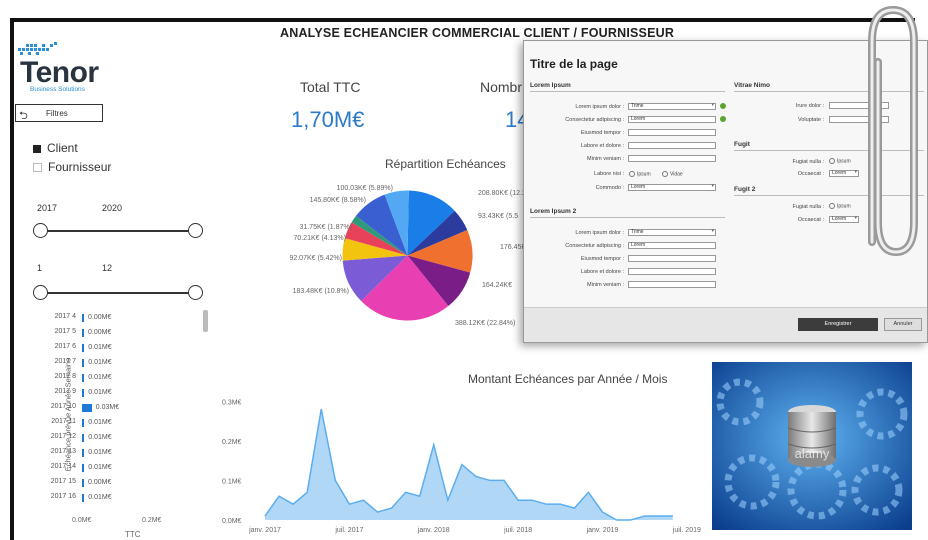 This screenshot has width=928, height=540. What do you see at coordinates (903, 324) in the screenshot?
I see `cancel-button: Annuler` at bounding box center [903, 324].